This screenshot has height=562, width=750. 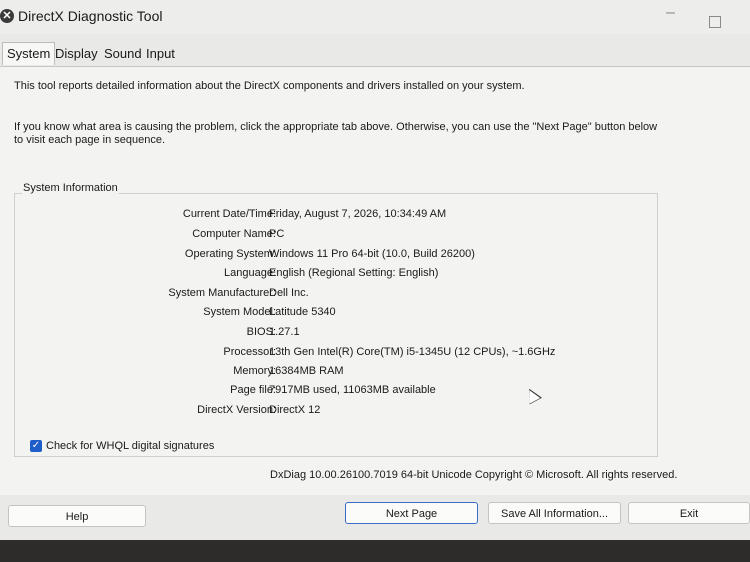 I want to click on info-label: System Model:, so click(x=239, y=312).